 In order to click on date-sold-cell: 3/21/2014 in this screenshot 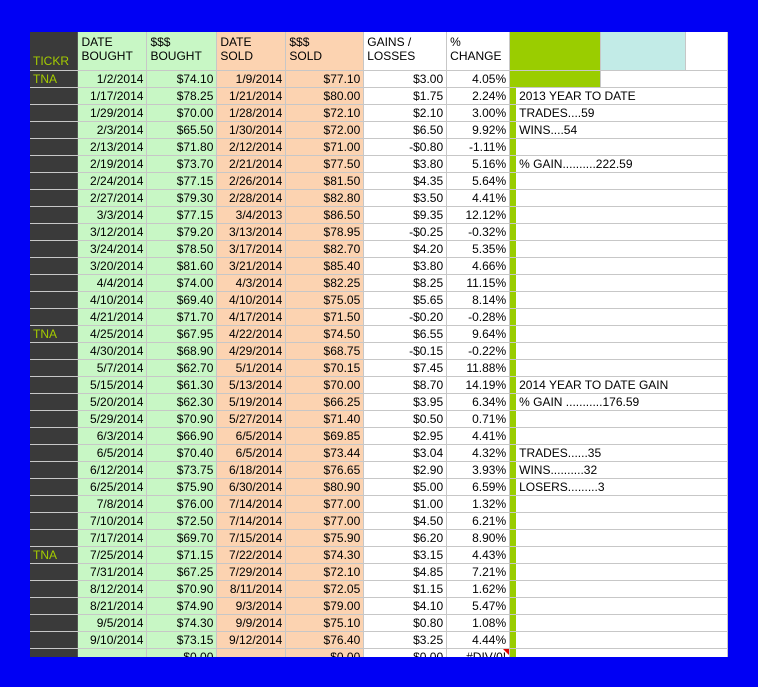, I will do `click(251, 266)`.